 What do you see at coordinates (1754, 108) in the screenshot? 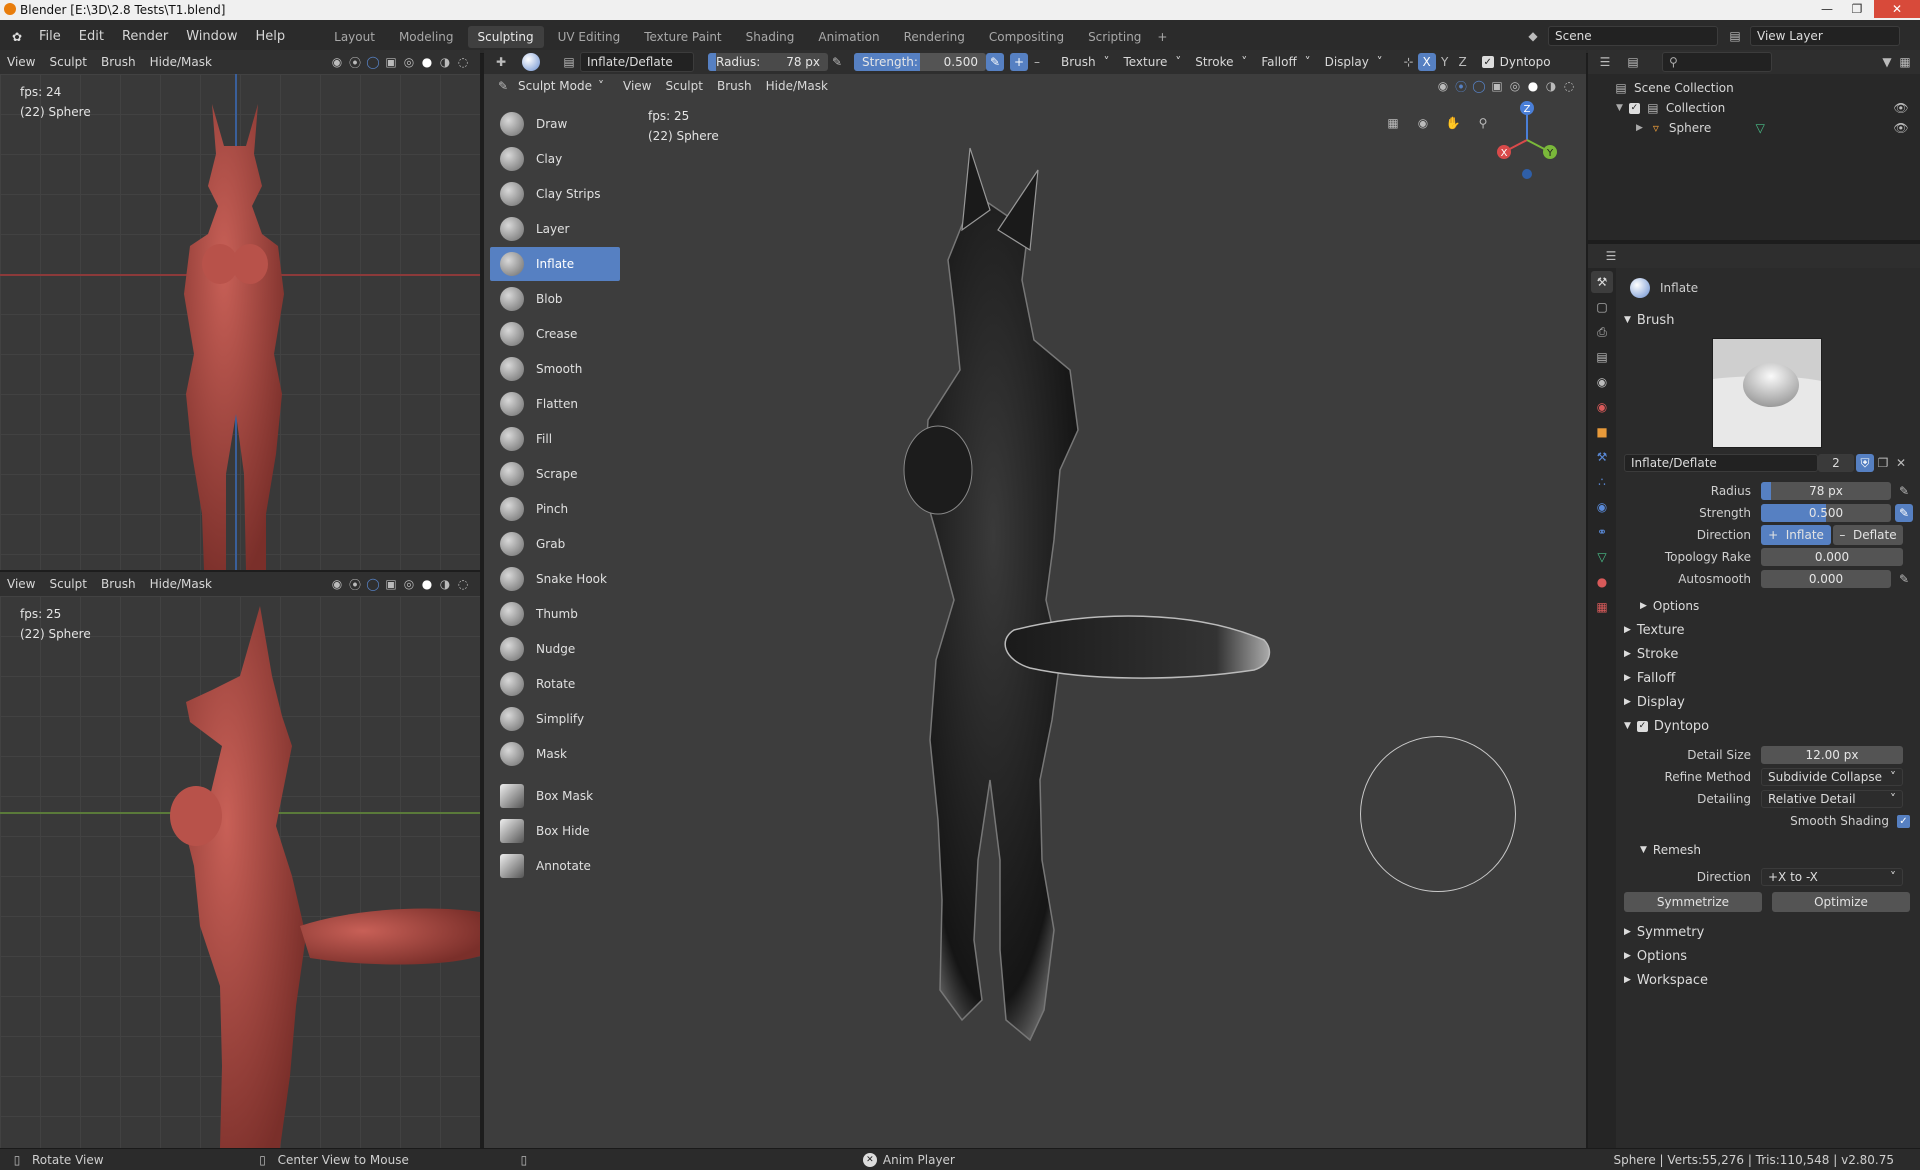
I see `outliner-row-collection: ▼ ✓ ▤ Collection 👁` at bounding box center [1754, 108].